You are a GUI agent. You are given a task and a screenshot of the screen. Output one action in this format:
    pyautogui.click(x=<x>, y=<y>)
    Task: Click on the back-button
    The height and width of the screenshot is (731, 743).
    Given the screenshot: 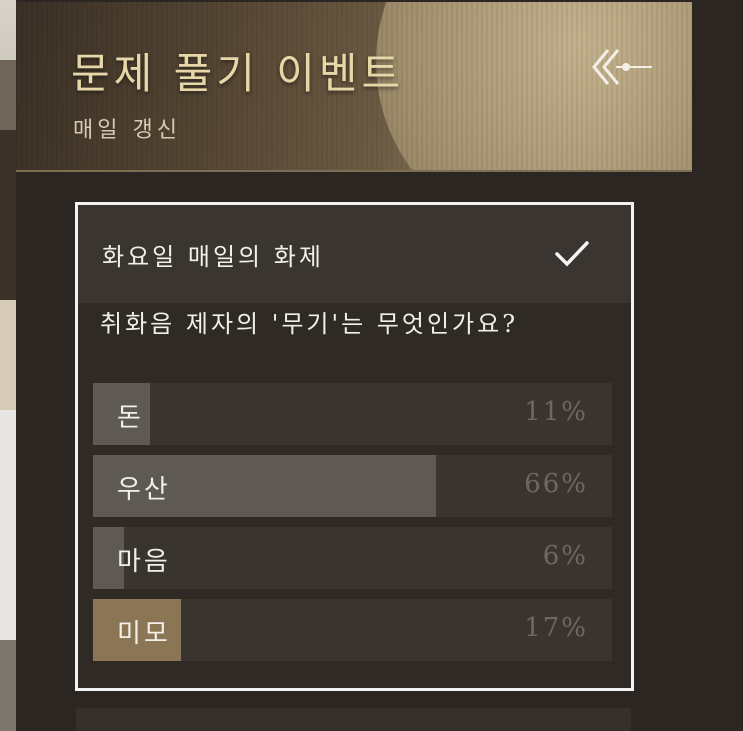 What is the action you would take?
    pyautogui.click(x=621, y=67)
    